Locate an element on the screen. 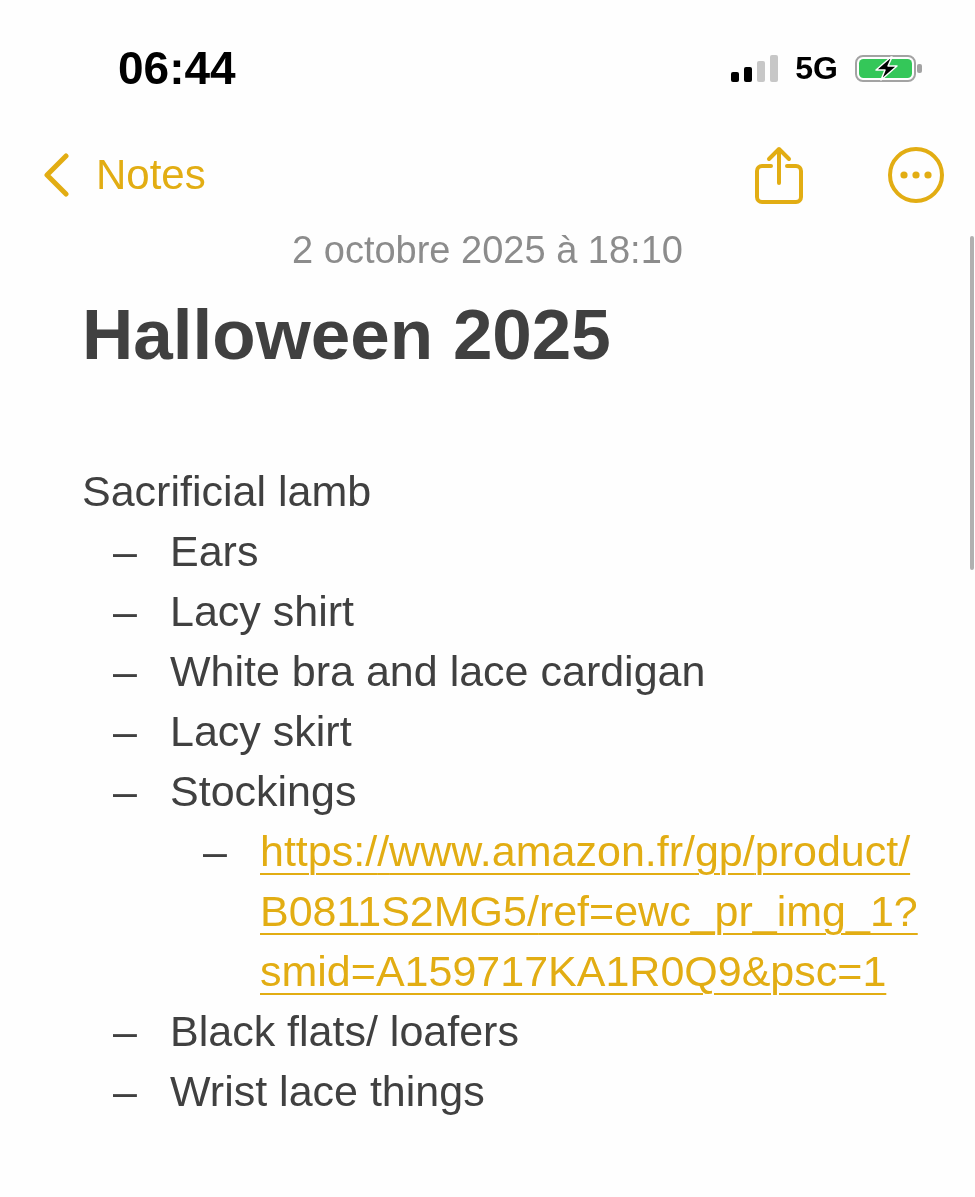 Image resolution: width=975 pixels, height=1197 pixels. list-item-text: Lacy skirt is located at coordinates (261, 731).